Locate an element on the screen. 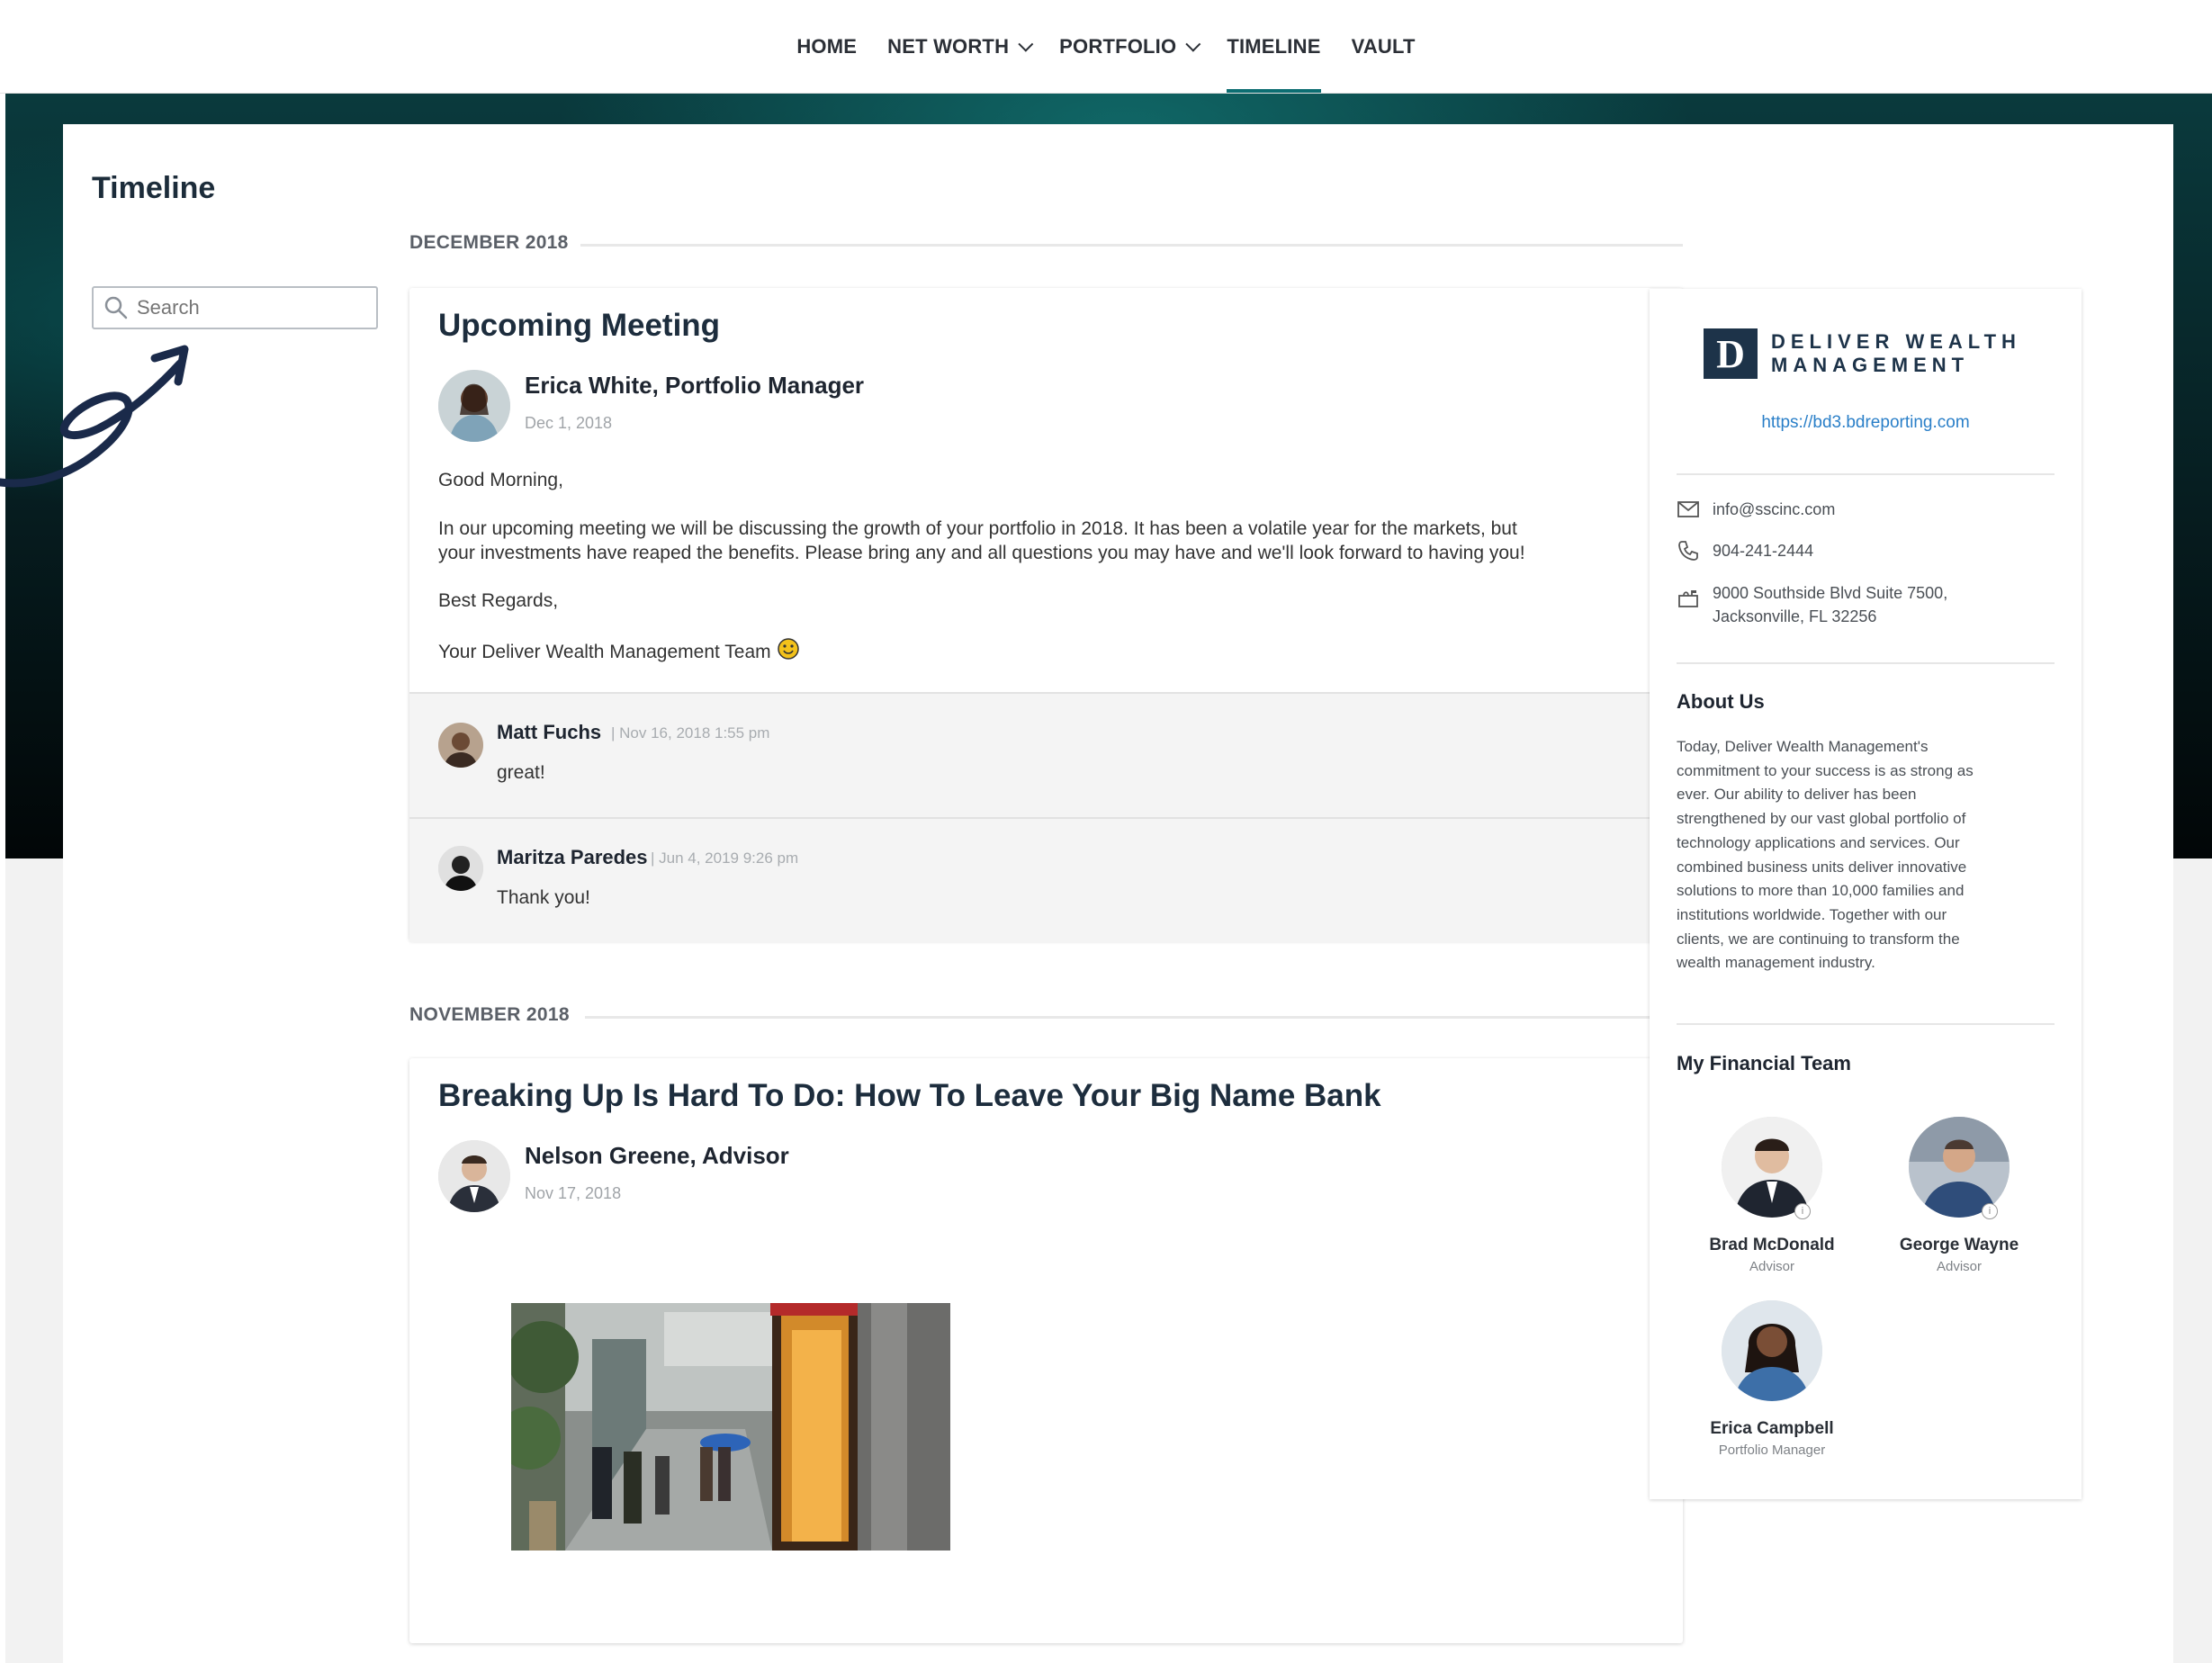  logo-line: DELIVER WEALTH is located at coordinates (1896, 341).